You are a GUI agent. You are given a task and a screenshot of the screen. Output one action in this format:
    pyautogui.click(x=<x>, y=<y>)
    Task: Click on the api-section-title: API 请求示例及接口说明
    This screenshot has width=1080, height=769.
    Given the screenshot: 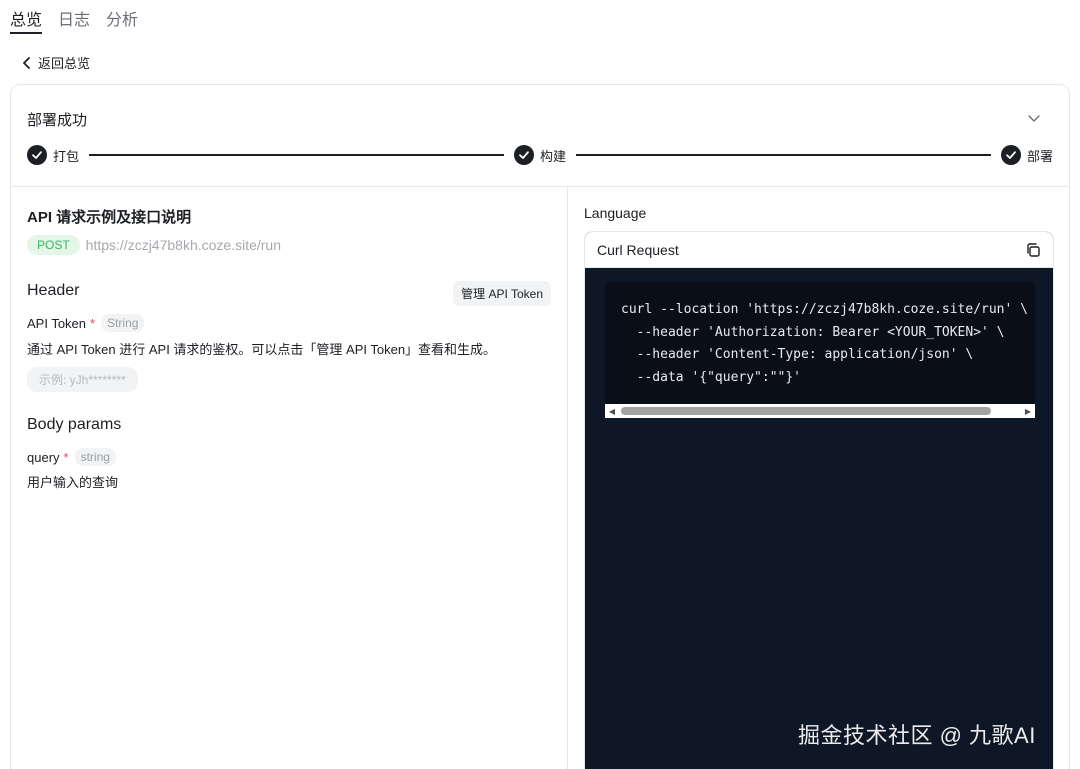 What is the action you would take?
    pyautogui.click(x=109, y=217)
    